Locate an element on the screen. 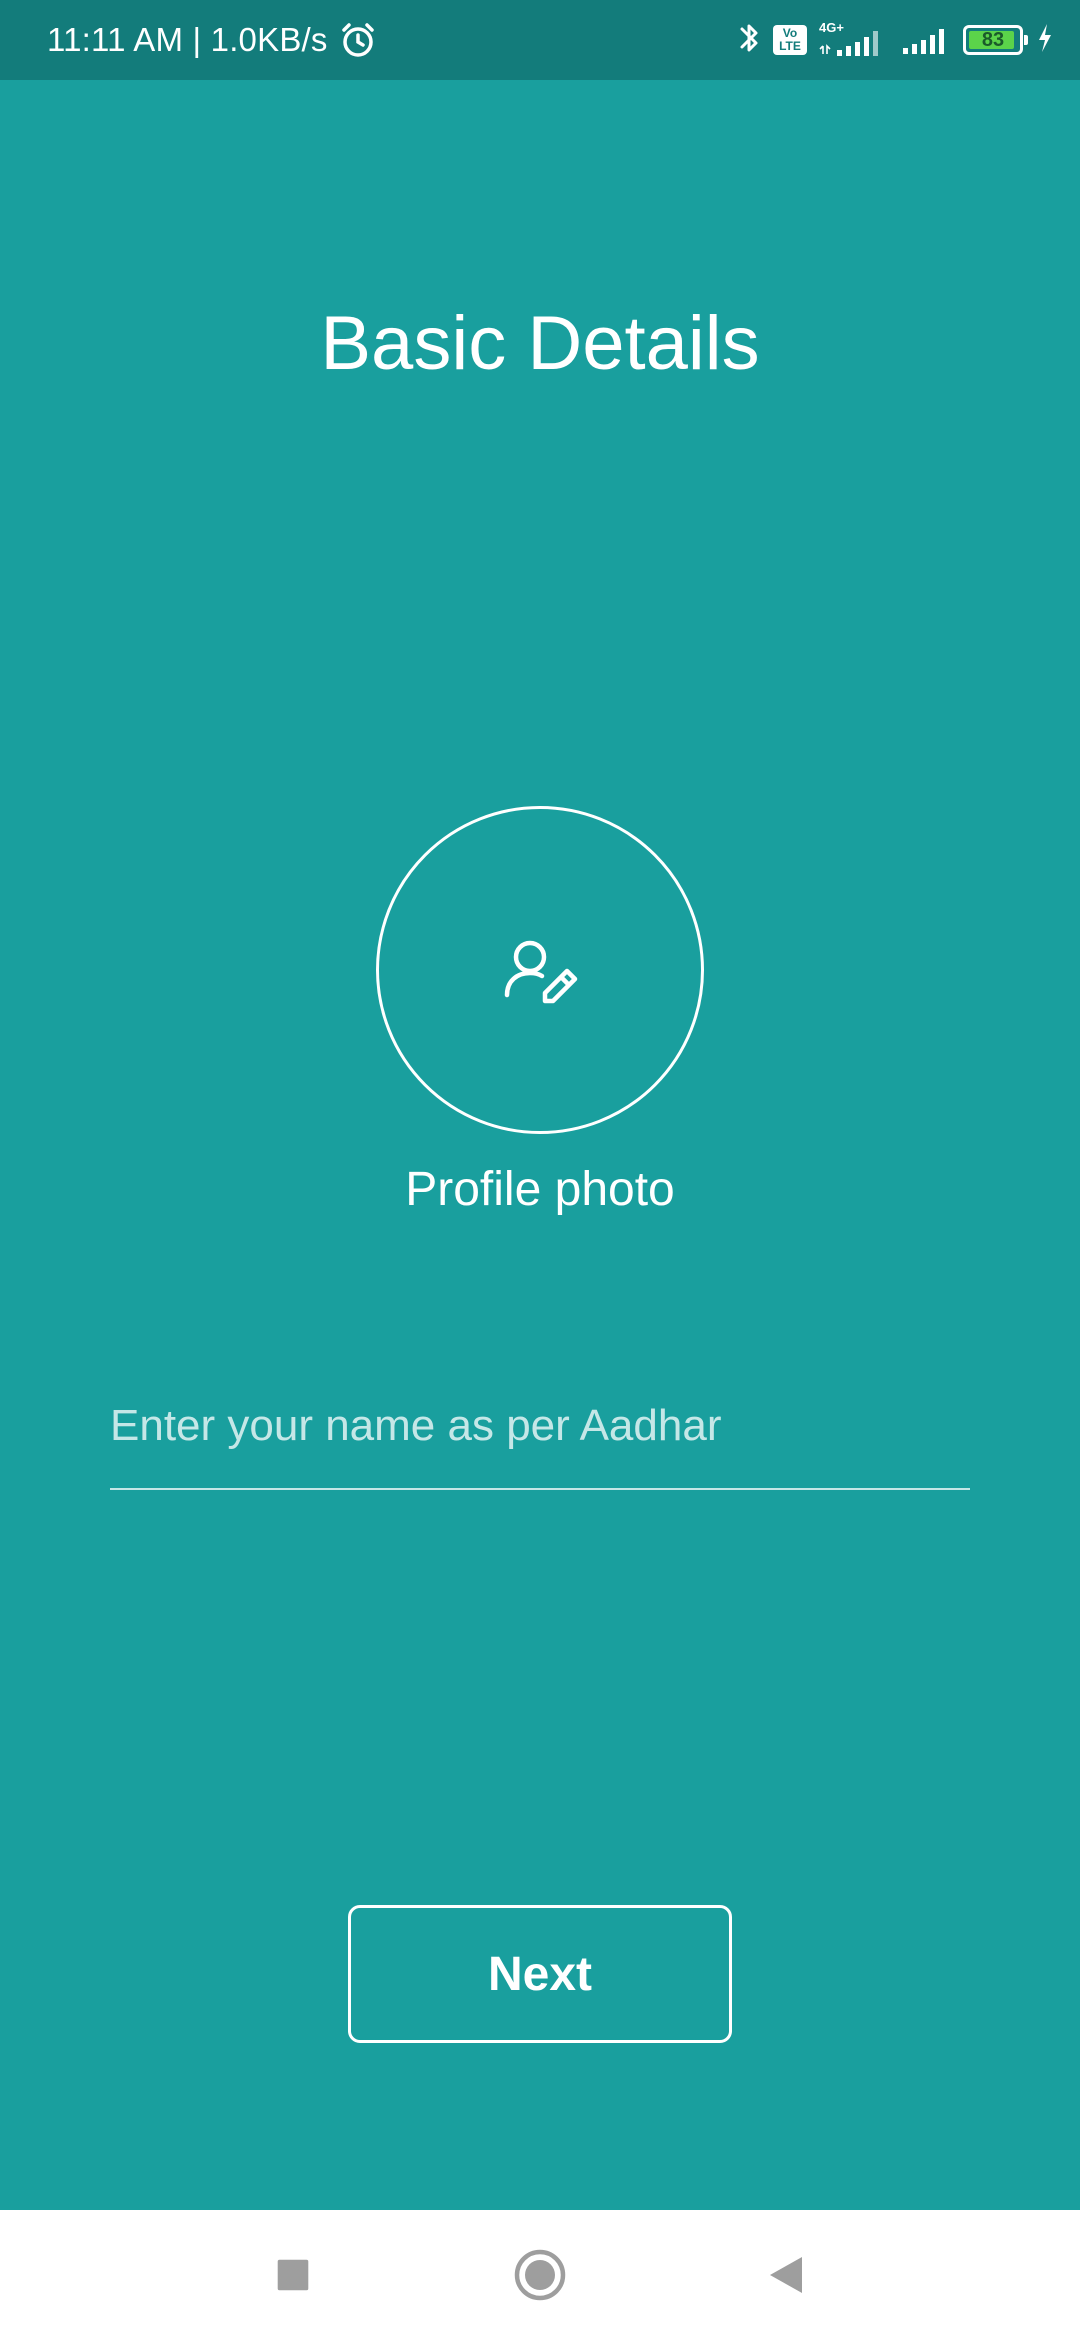  battery-nub is located at coordinates (1026, 40).